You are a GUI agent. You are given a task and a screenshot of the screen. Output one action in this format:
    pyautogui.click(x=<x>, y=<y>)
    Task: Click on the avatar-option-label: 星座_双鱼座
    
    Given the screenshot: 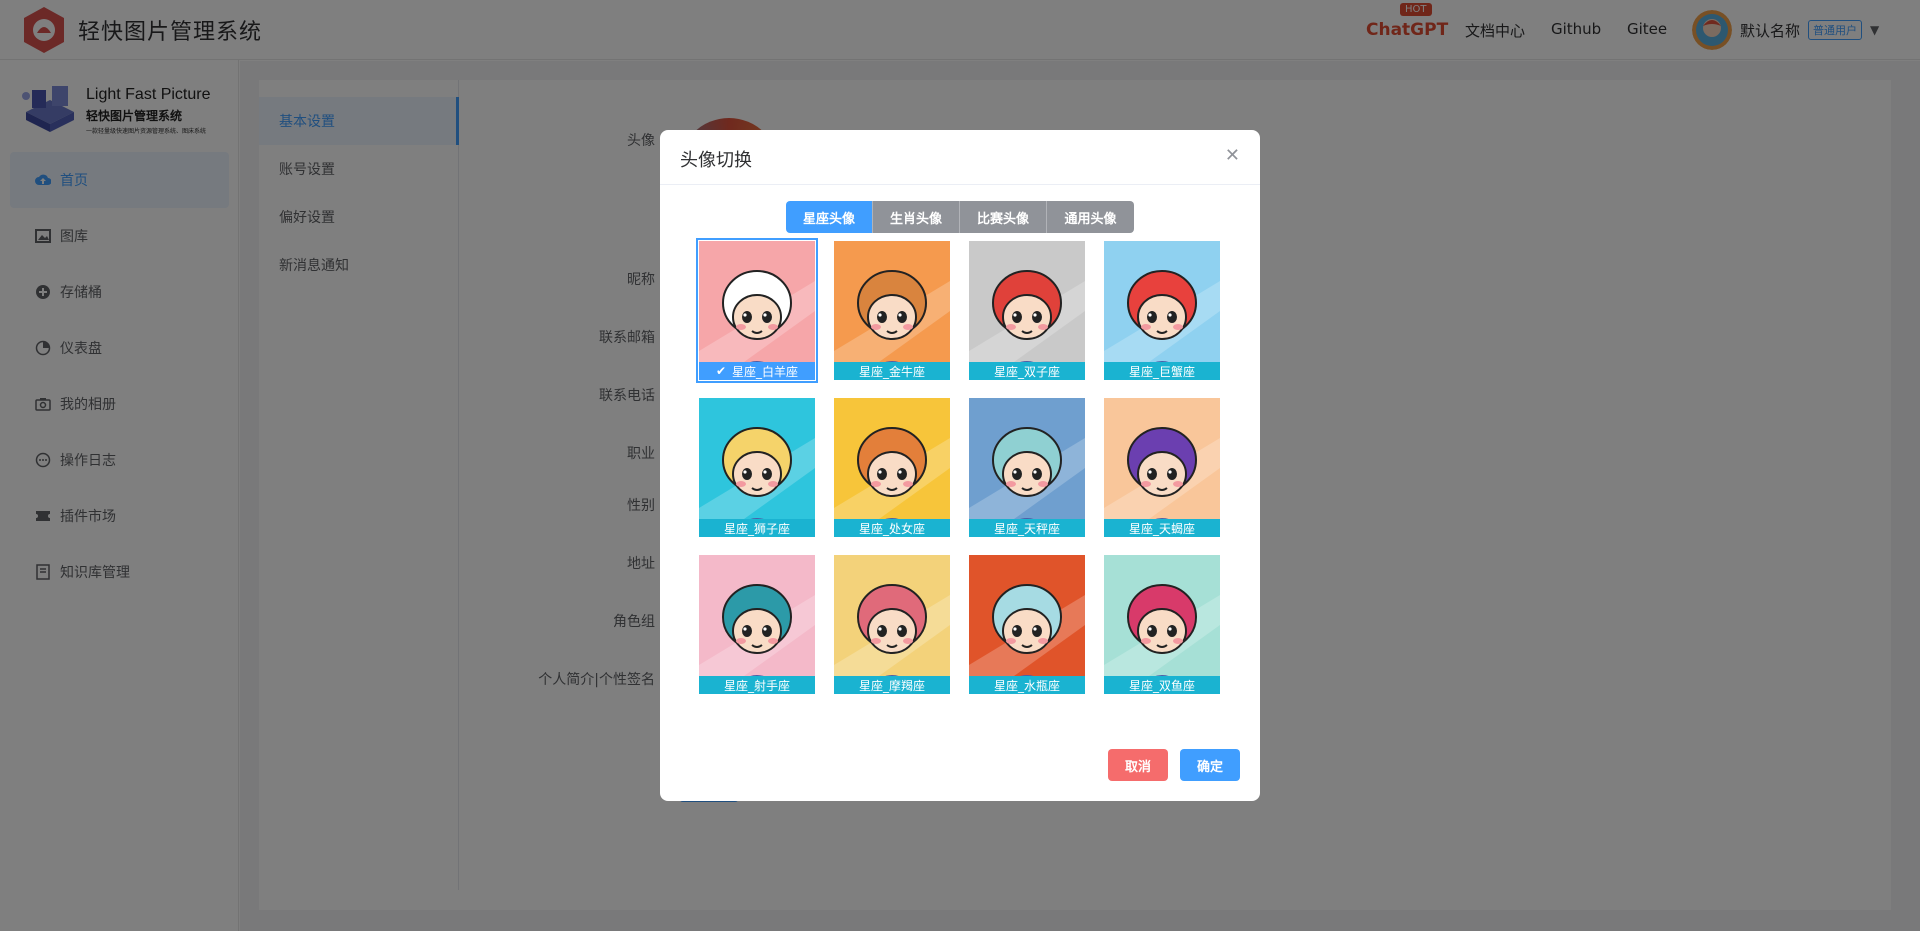 What is the action you would take?
    pyautogui.click(x=1162, y=685)
    